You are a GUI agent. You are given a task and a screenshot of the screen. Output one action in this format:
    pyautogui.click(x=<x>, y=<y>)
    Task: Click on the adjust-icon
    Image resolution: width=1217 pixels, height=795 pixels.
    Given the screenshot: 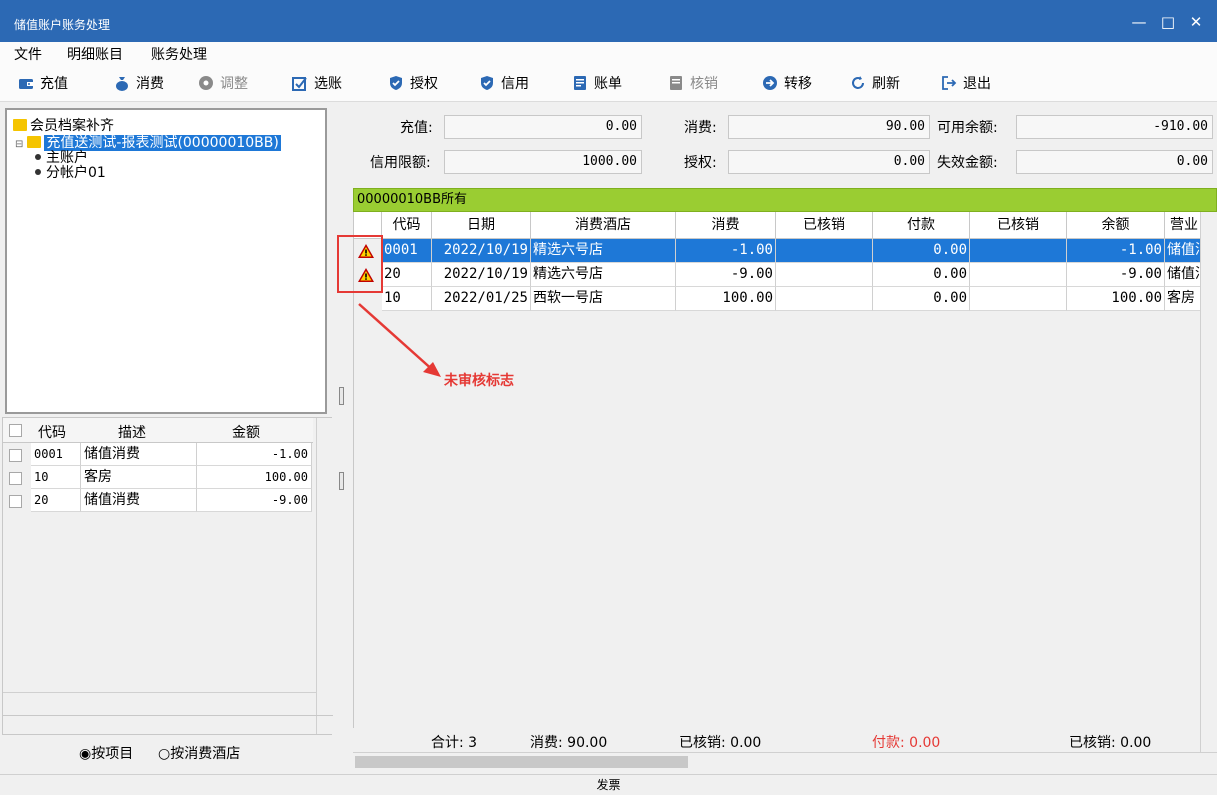 What is the action you would take?
    pyautogui.click(x=206, y=83)
    